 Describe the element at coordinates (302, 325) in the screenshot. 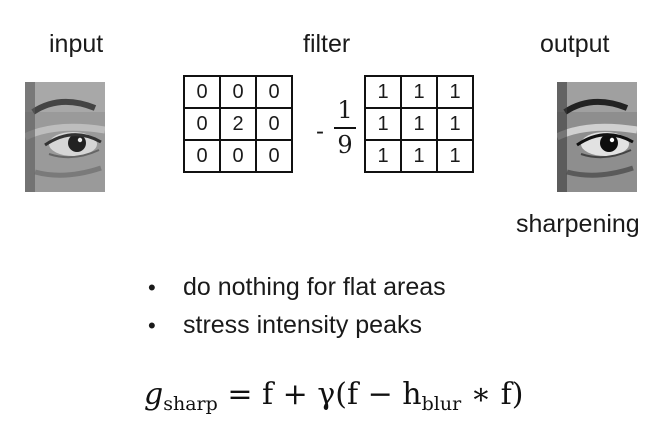

I see `bullet-text: stress intensity peaks` at that location.